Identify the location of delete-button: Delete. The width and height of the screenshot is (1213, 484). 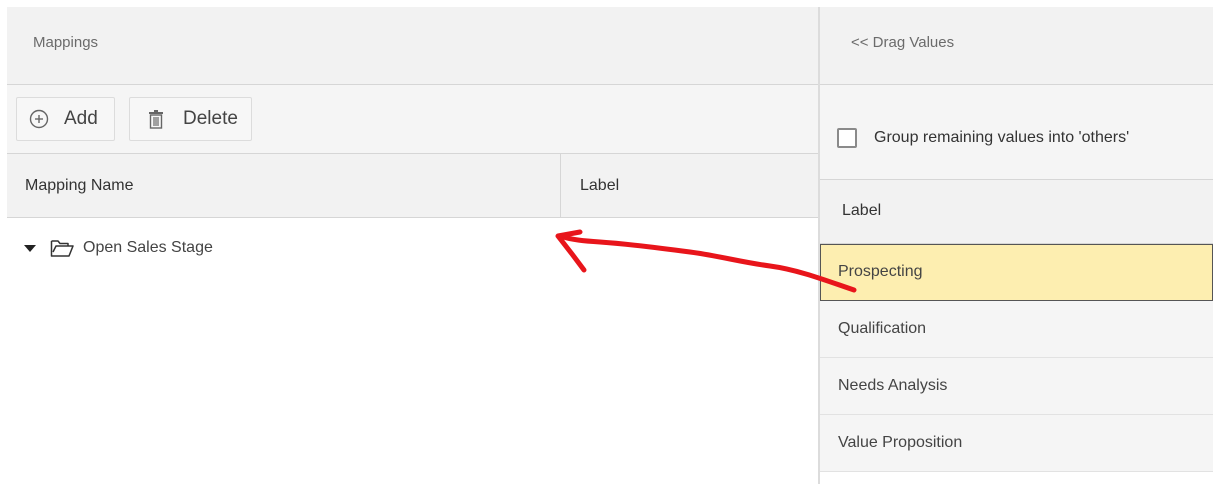
(190, 119).